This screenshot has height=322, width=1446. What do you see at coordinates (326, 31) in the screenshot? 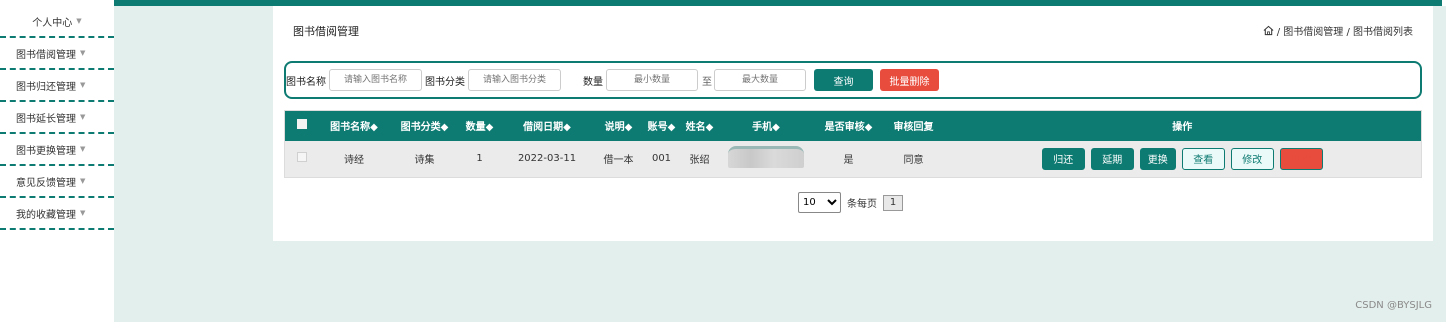
I see `page-title: 图书借阅管理` at bounding box center [326, 31].